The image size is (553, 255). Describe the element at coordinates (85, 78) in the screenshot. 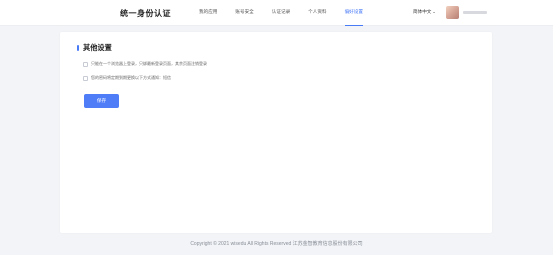

I see `password-notify-checkbox` at that location.